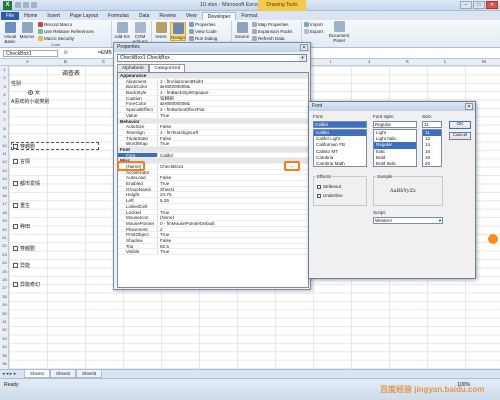  Describe the element at coordinates (233, 200) in the screenshot. I see `property-value: 5.25` at that location.